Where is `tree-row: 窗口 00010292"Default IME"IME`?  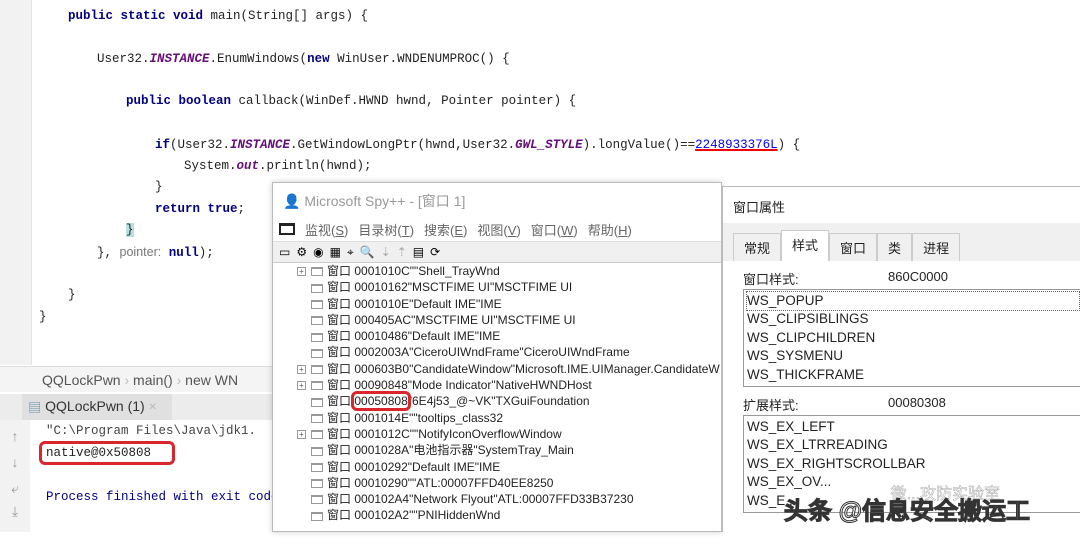 tree-row: 窗口 00010292"Default IME"IME is located at coordinates (497, 467).